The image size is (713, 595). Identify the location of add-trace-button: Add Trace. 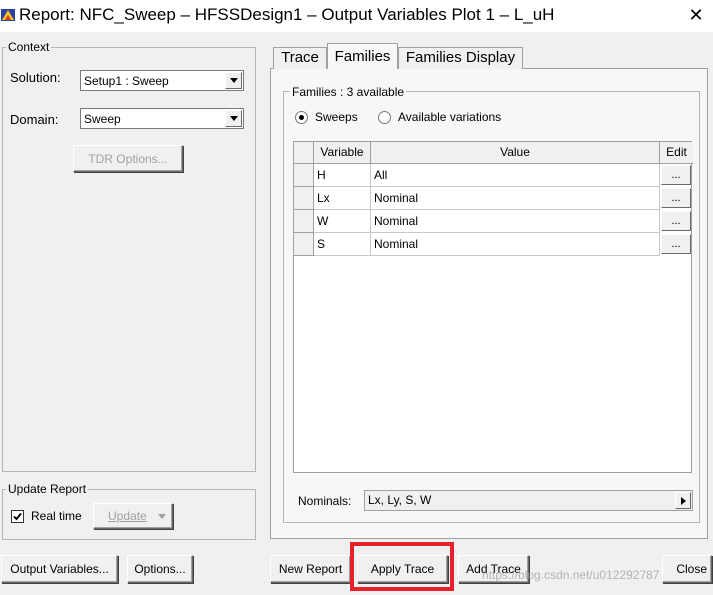
(493, 569).